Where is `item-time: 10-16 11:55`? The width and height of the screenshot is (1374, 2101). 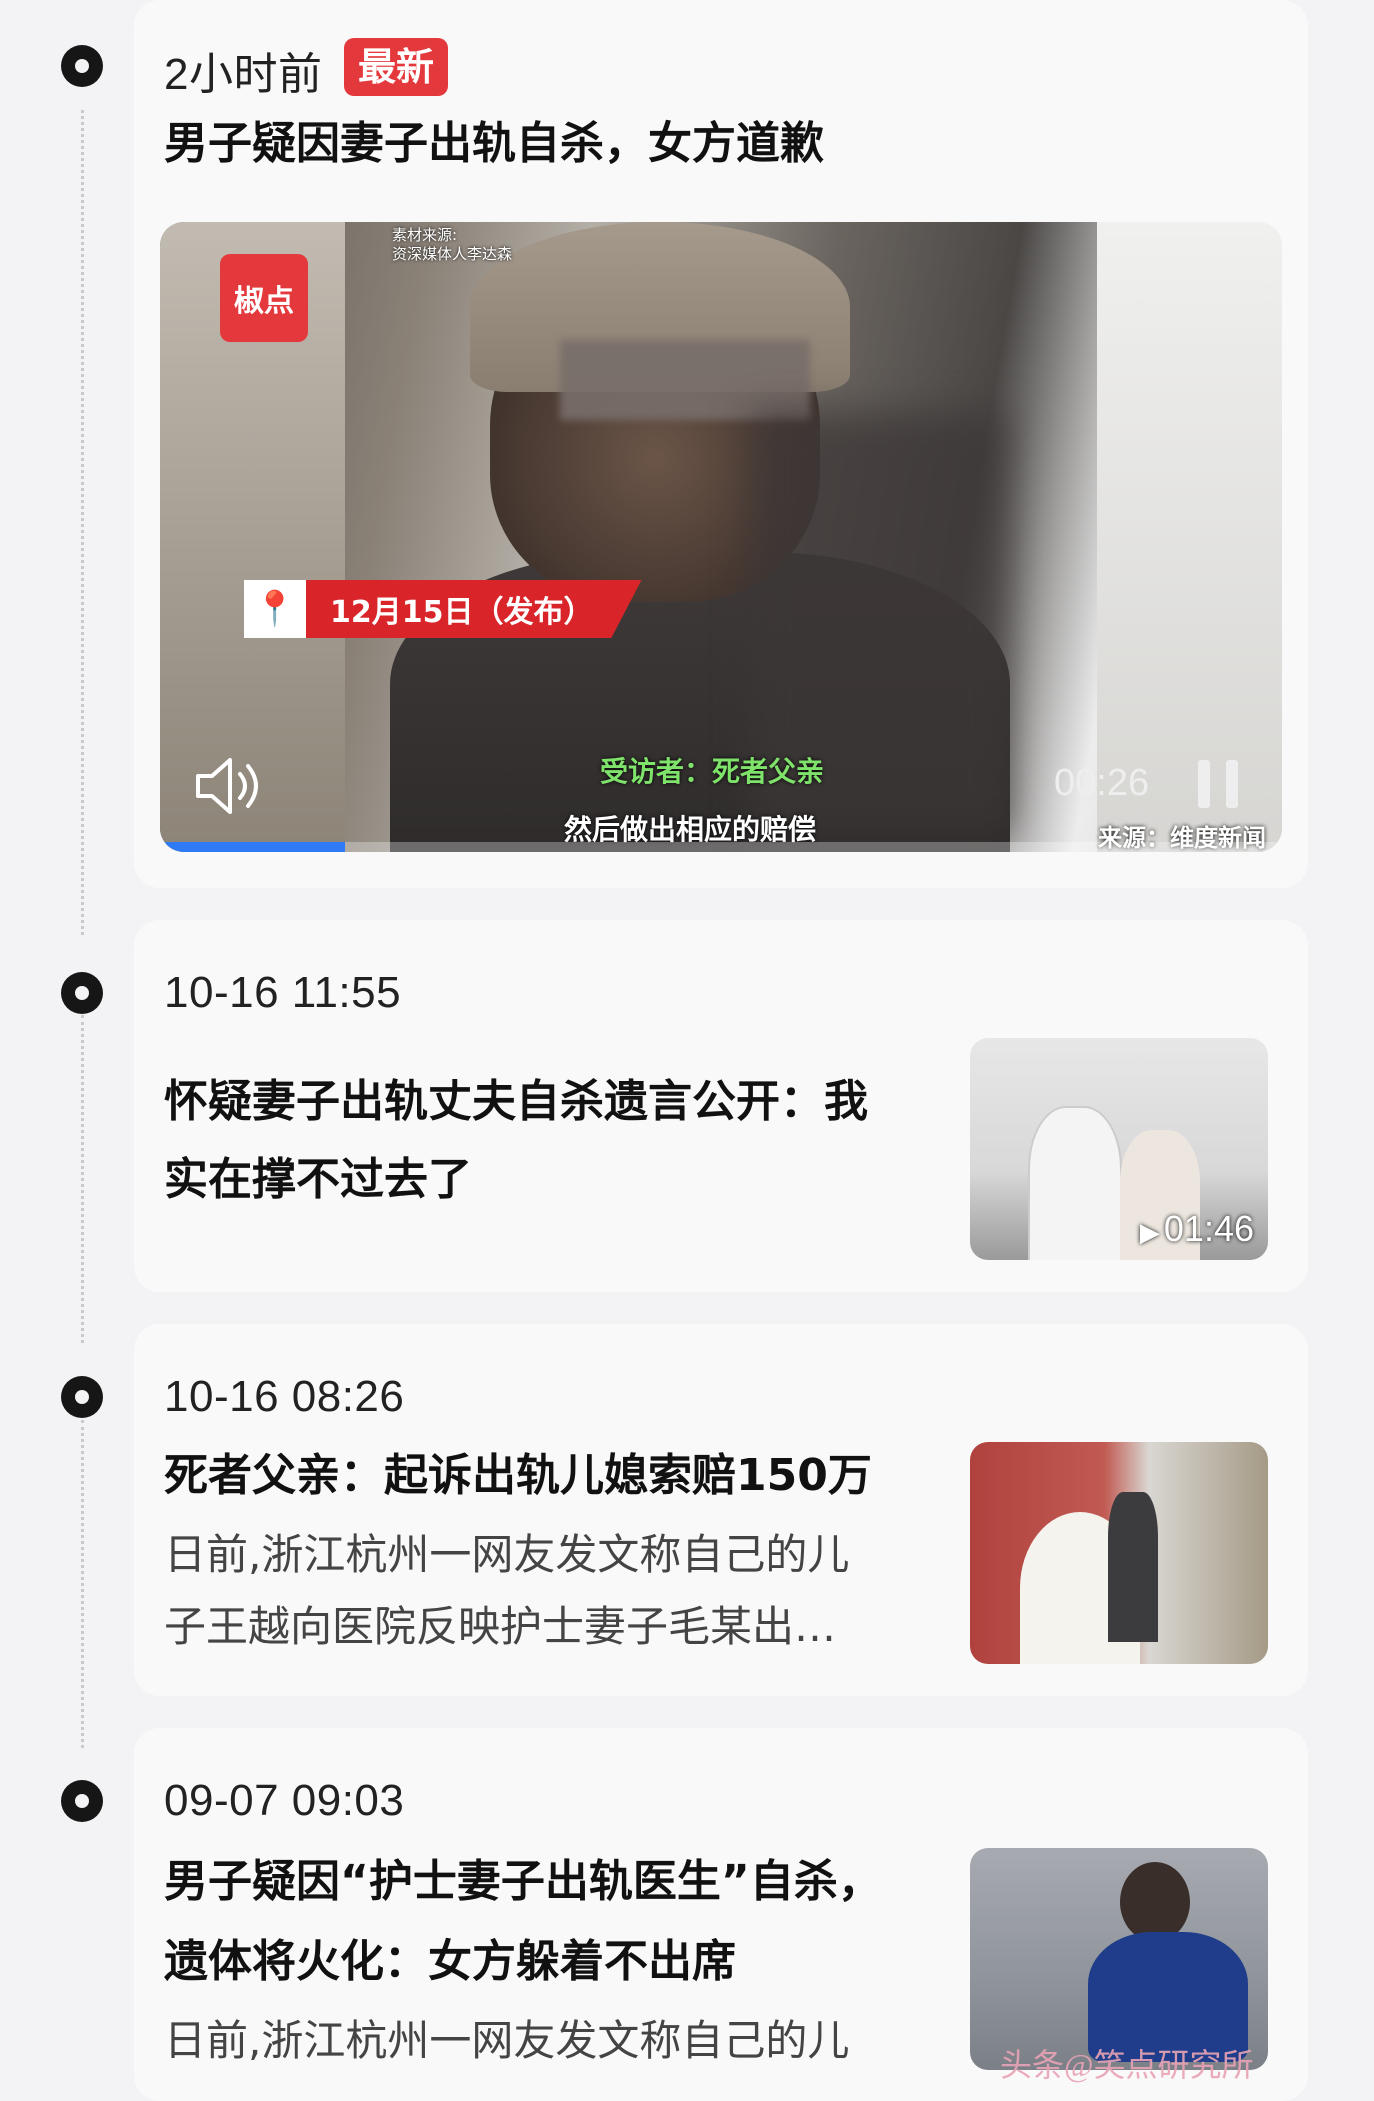
item-time: 10-16 11:55 is located at coordinates (283, 992).